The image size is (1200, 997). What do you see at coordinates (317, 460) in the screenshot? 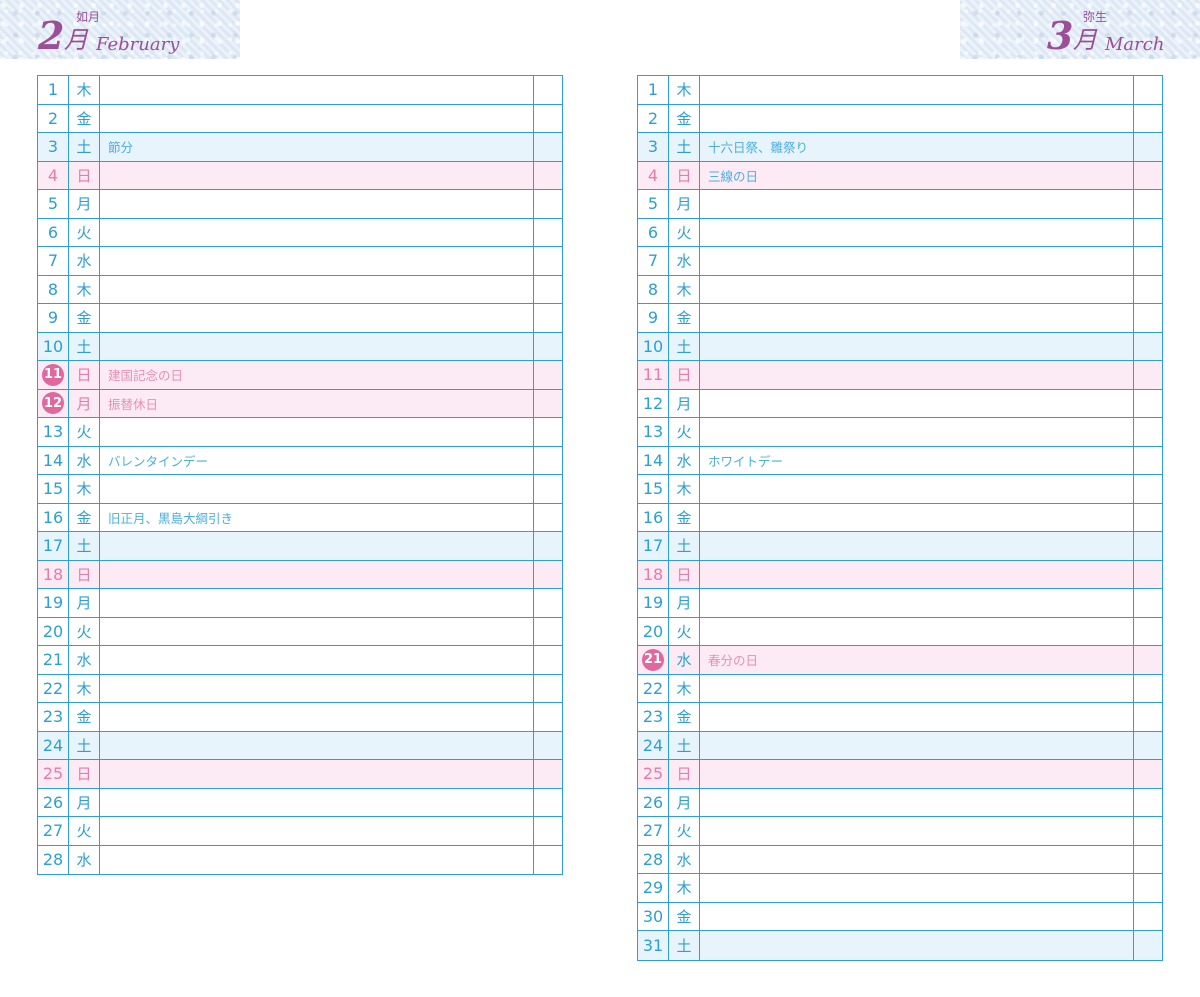
I see `day-note: バレンタインデー` at bounding box center [317, 460].